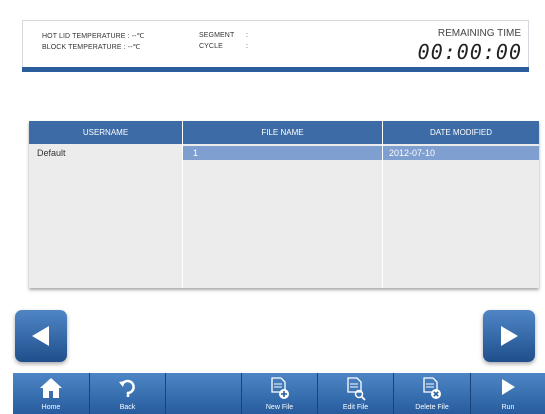 The height and width of the screenshot is (414, 545). I want to click on cell-file-name: 1, so click(282, 153).